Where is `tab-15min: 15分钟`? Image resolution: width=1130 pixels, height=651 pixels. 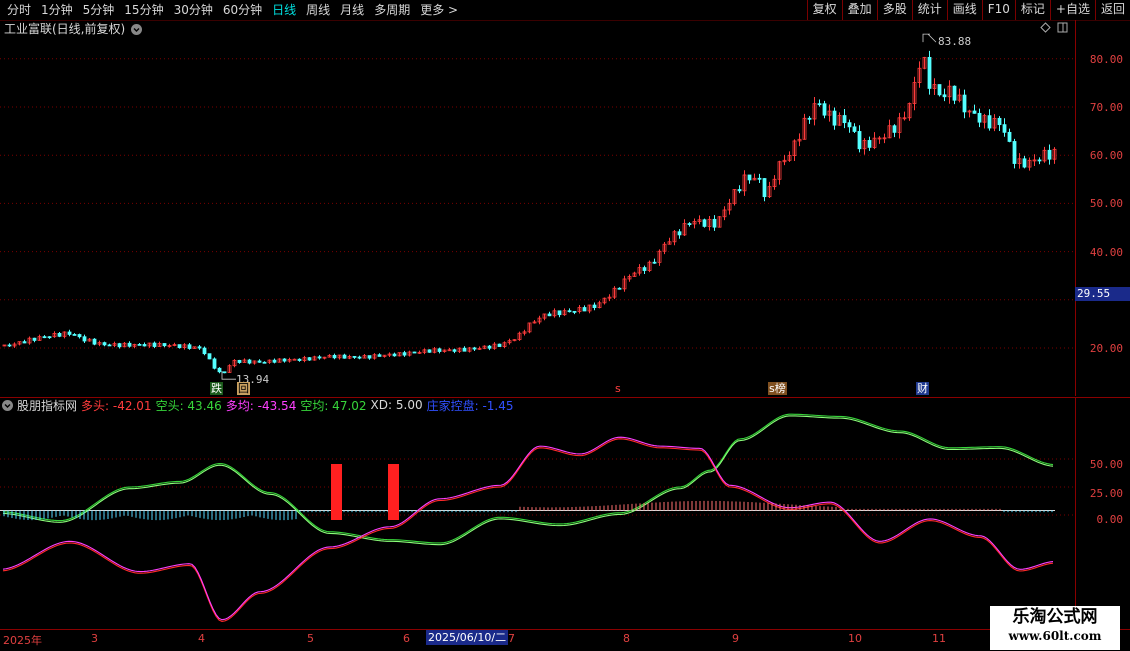 tab-15min: 15分钟 is located at coordinates (143, 10).